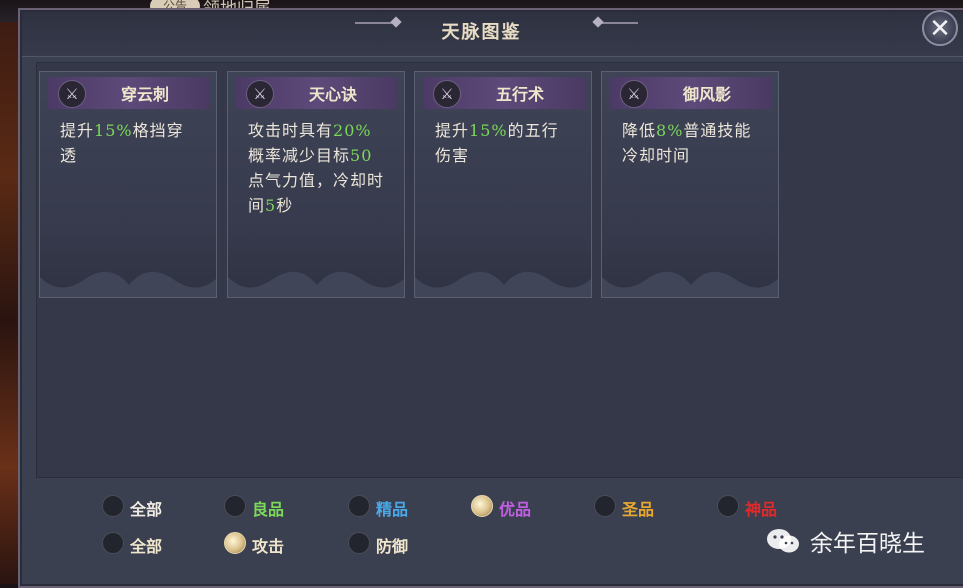 The image size is (963, 588). What do you see at coordinates (783, 541) in the screenshot?
I see `wechat-icon` at bounding box center [783, 541].